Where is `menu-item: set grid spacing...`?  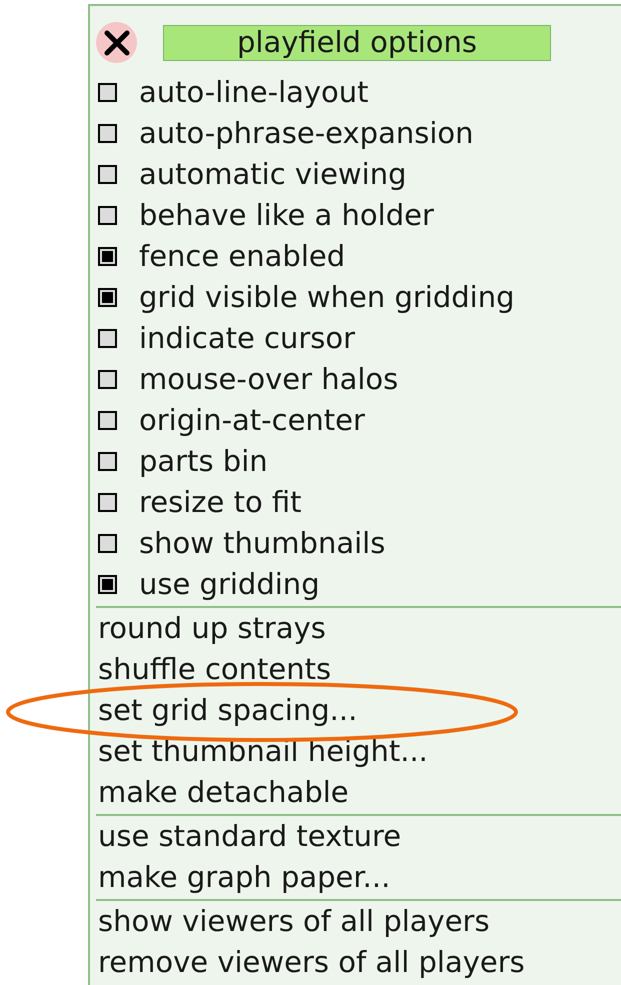 menu-item: set grid spacing... is located at coordinates (358, 710).